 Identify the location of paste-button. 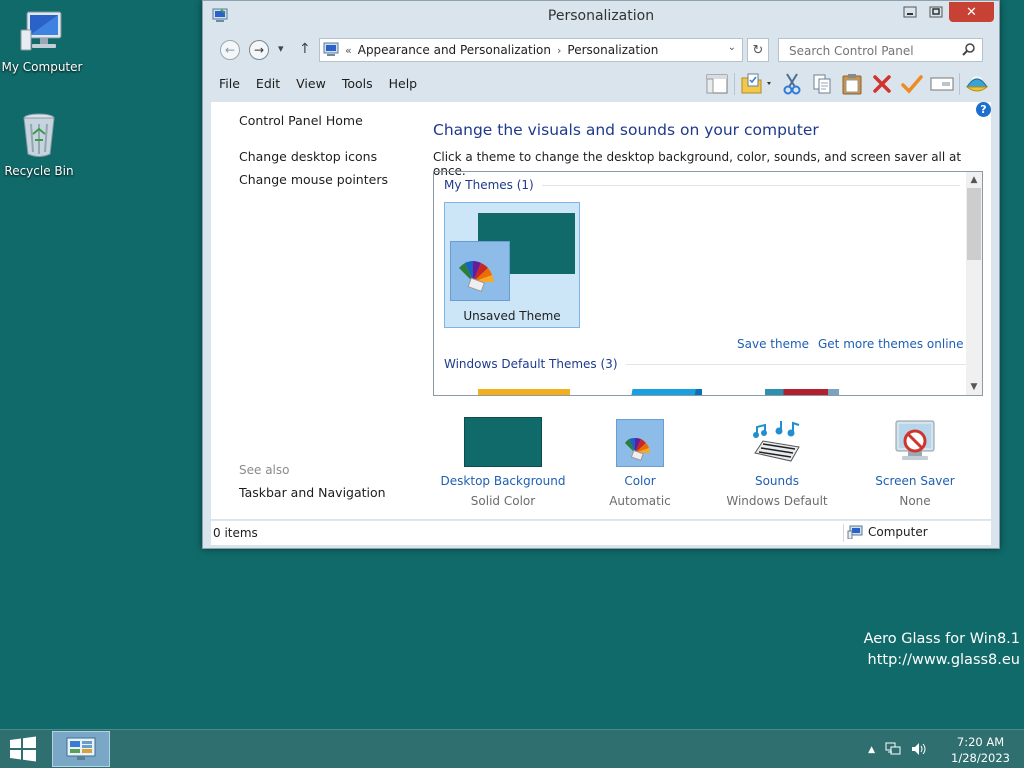
(852, 84).